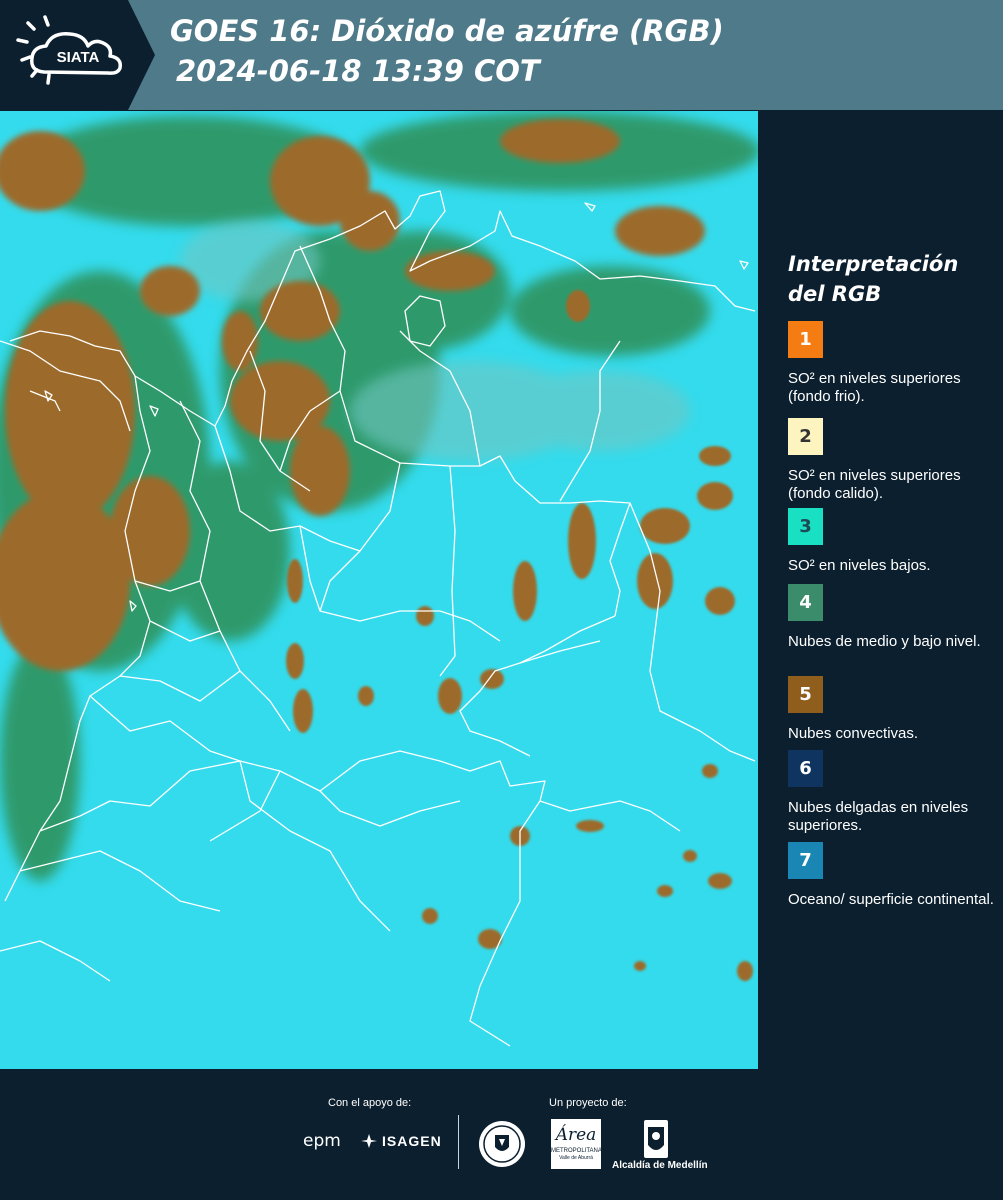  Describe the element at coordinates (893, 541) in the screenshot. I see `legend-item-3: 3 SO² en niveles bajos.` at that location.